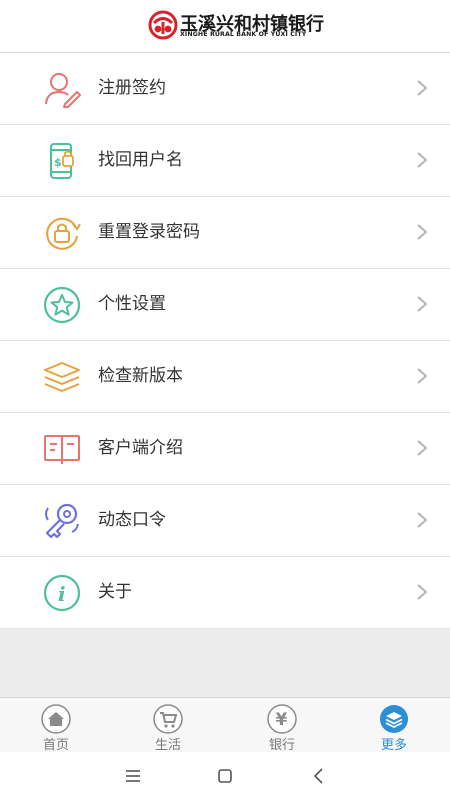 This screenshot has width=450, height=800. I want to click on bank-logo-icon, so click(163, 25).